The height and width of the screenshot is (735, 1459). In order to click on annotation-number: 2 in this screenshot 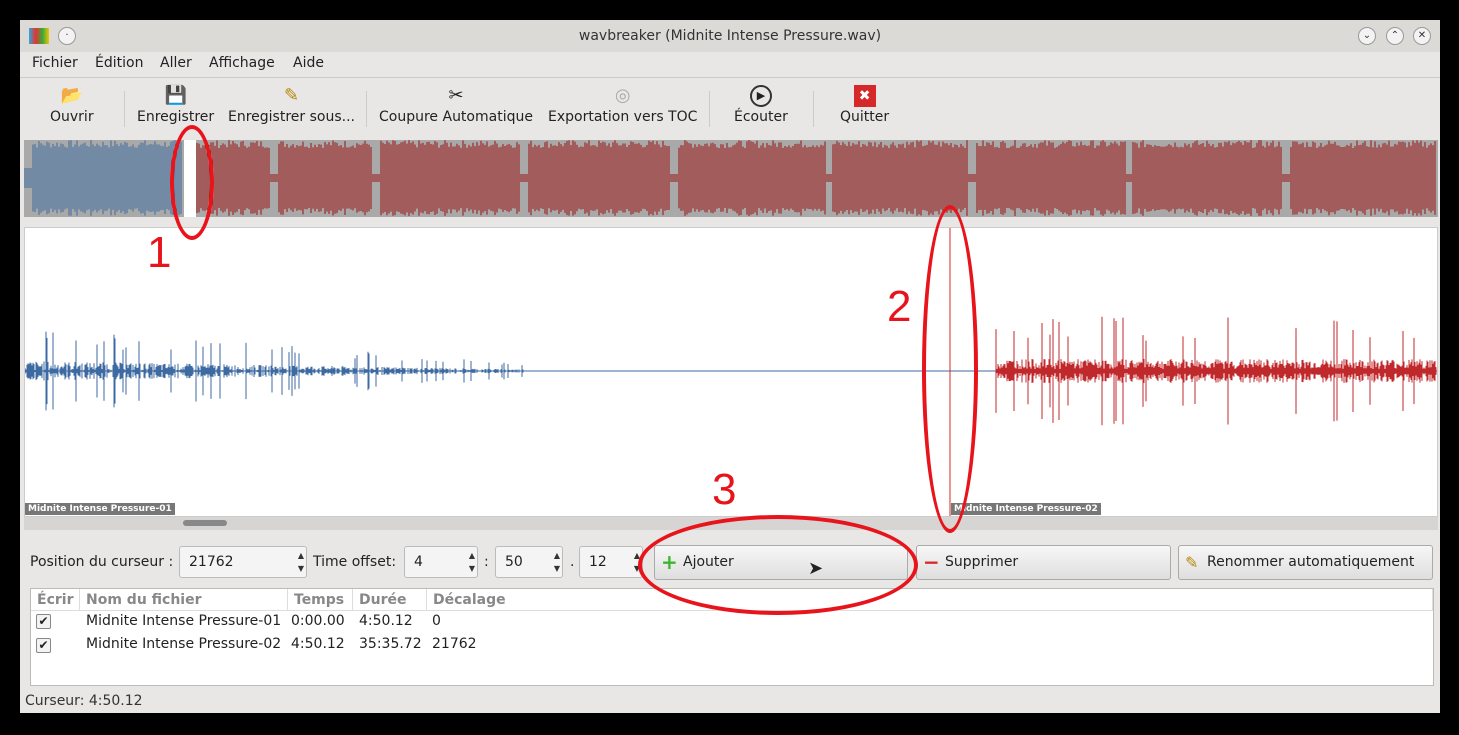, I will do `click(899, 306)`.